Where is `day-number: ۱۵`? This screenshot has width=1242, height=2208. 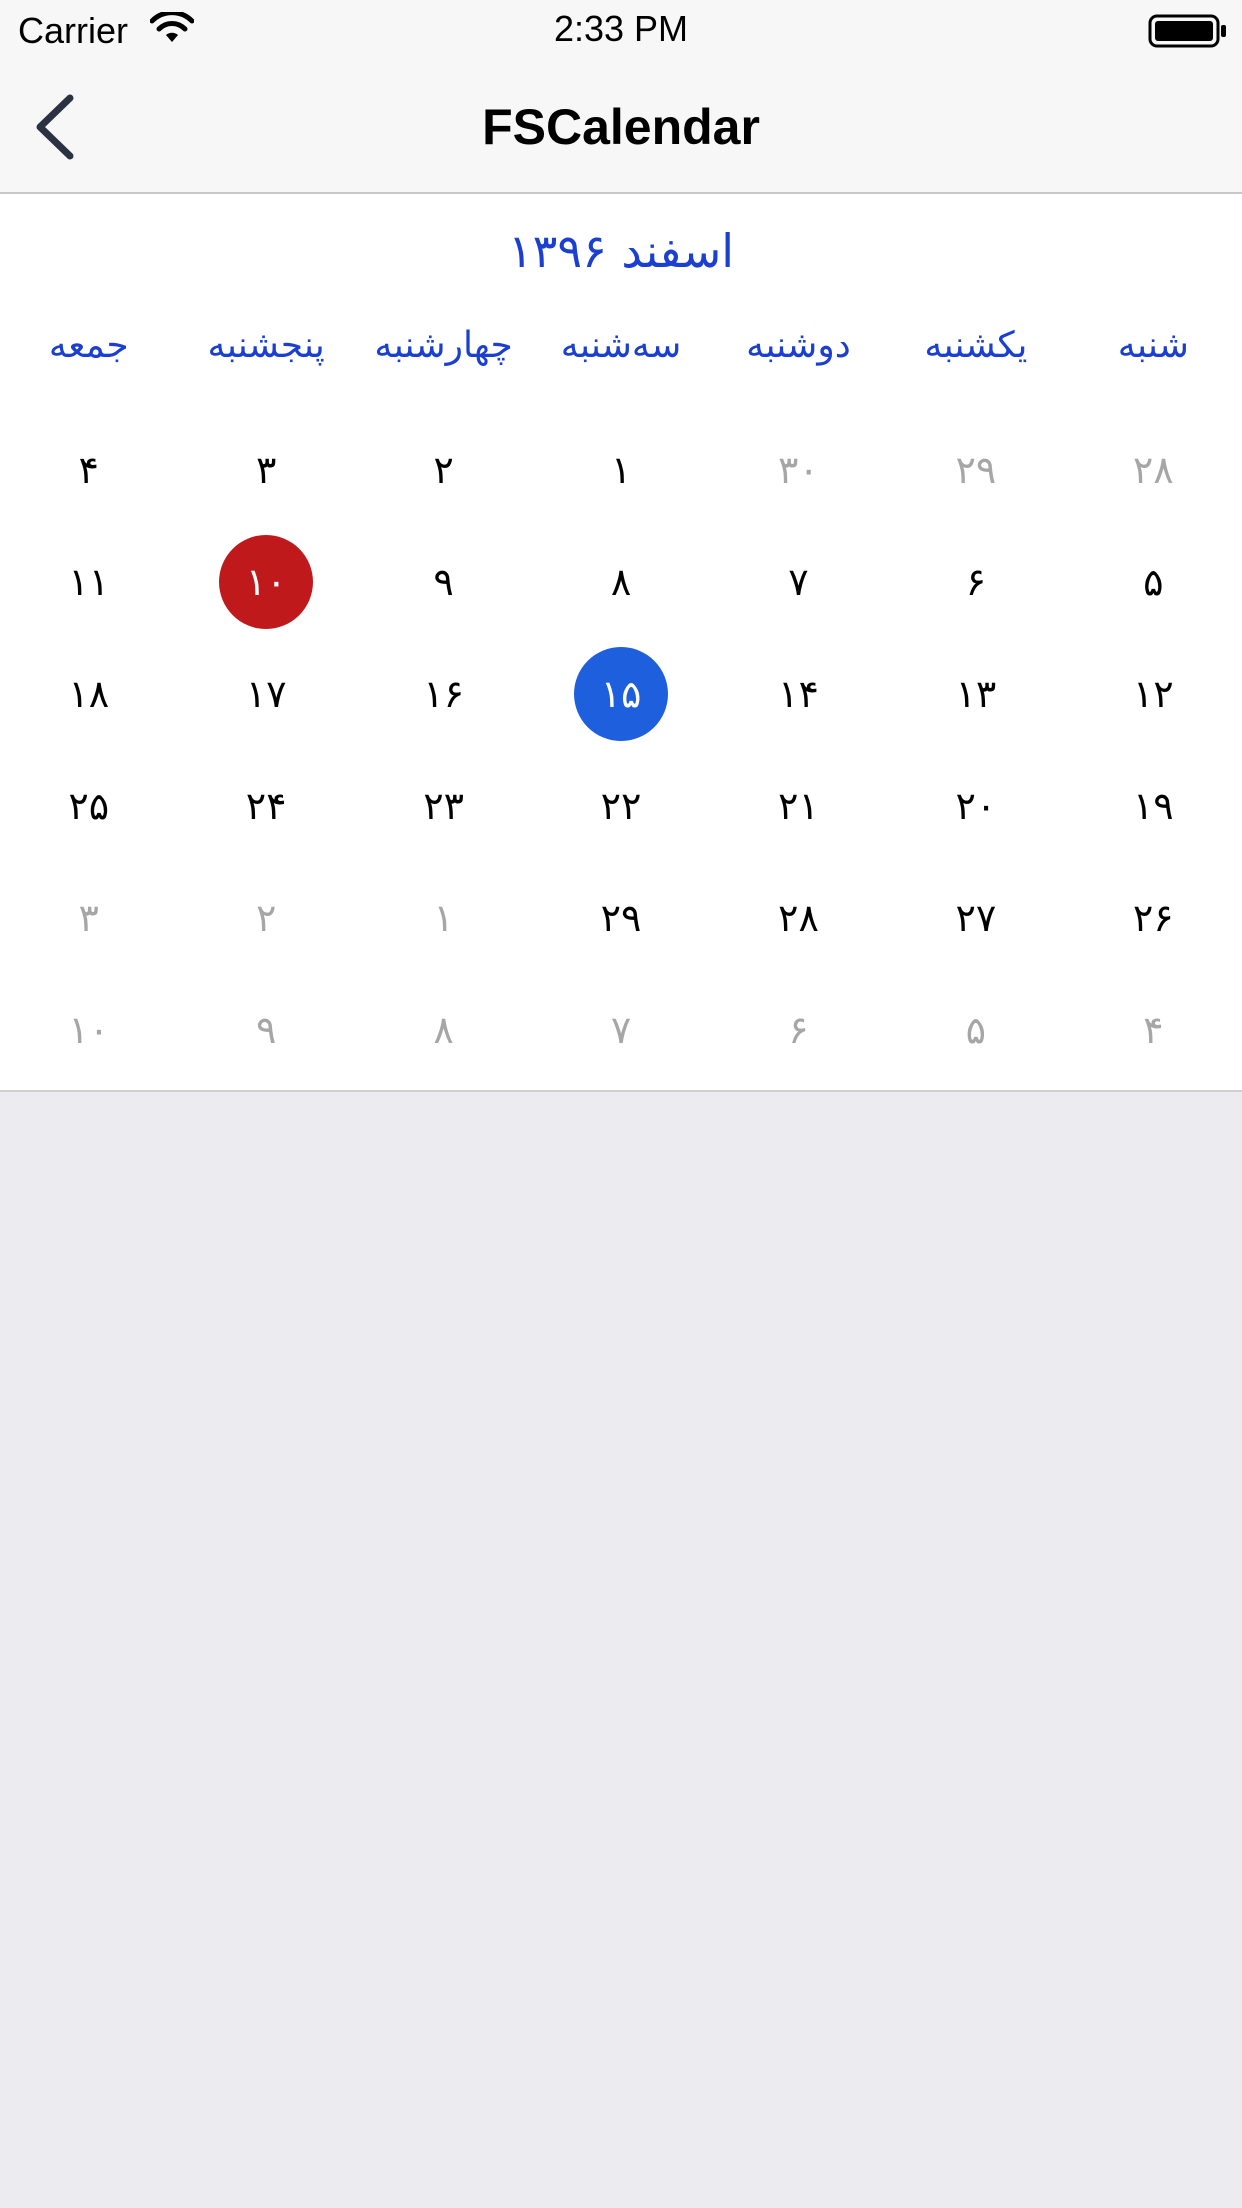
day-number: ۱۵ is located at coordinates (621, 694).